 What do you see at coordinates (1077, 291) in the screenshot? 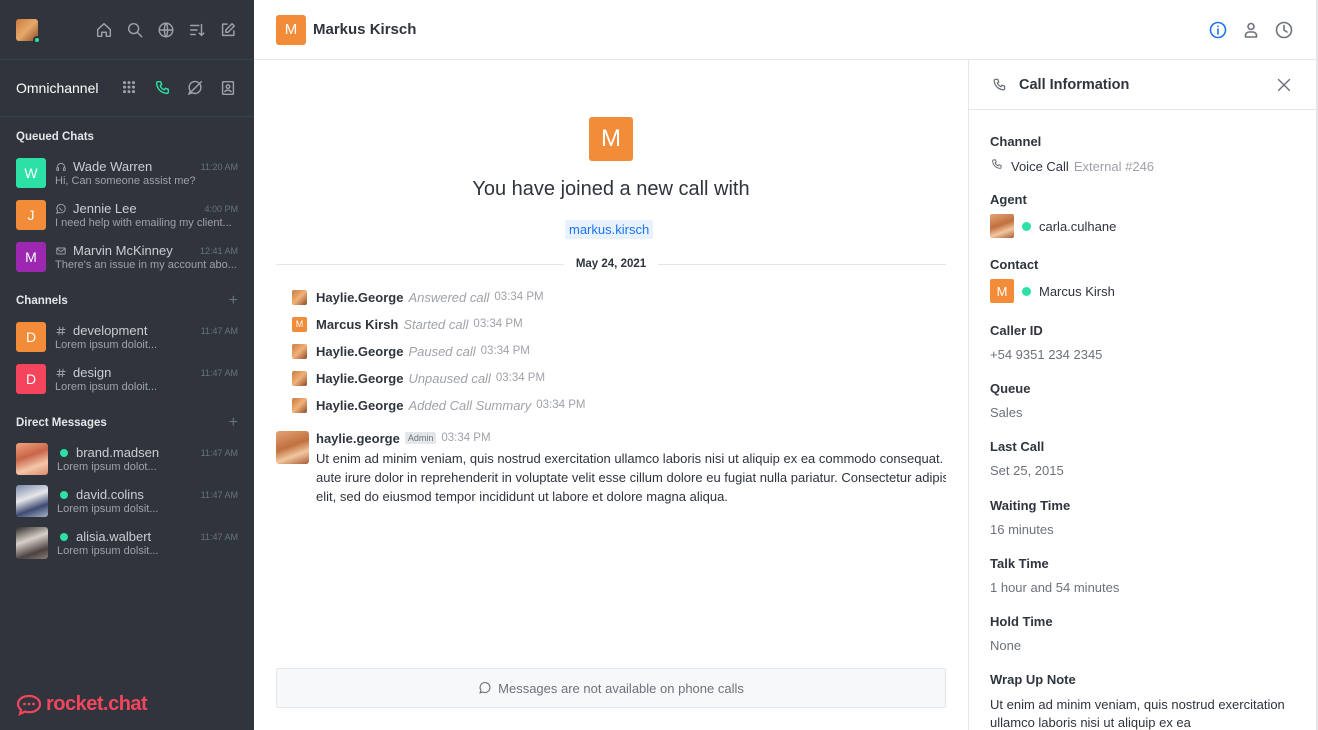
I see `contact-name: Marcus Kirsh` at bounding box center [1077, 291].